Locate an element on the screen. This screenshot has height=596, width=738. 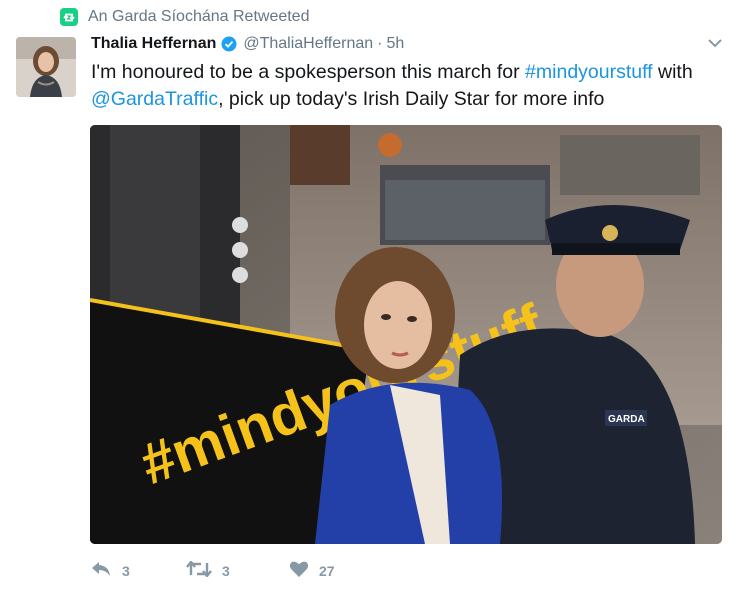
like-button: 27 is located at coordinates (312, 570).